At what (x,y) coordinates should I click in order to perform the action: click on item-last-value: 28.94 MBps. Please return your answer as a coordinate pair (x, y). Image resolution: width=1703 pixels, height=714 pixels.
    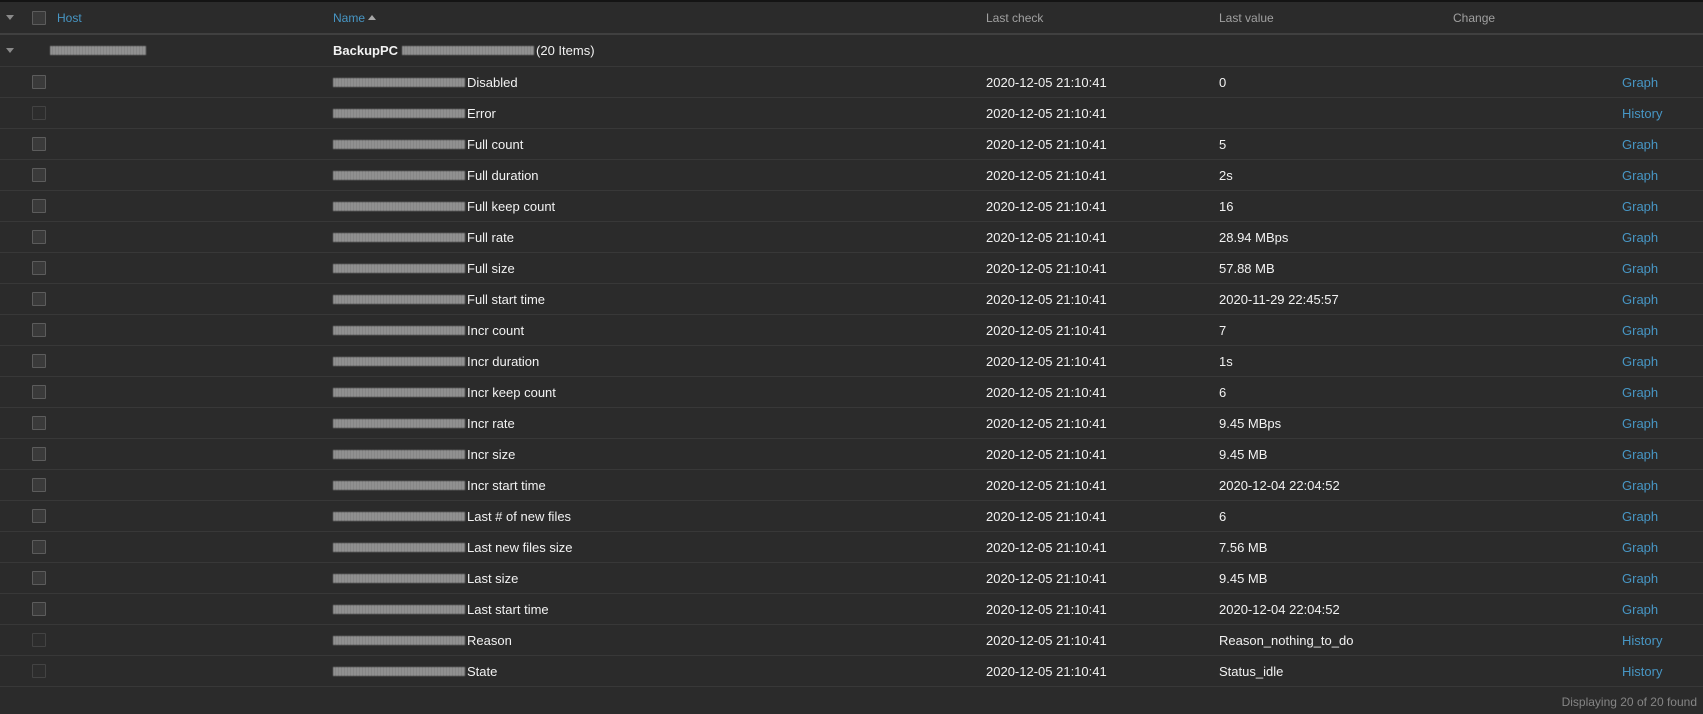
    Looking at the image, I should click on (1254, 237).